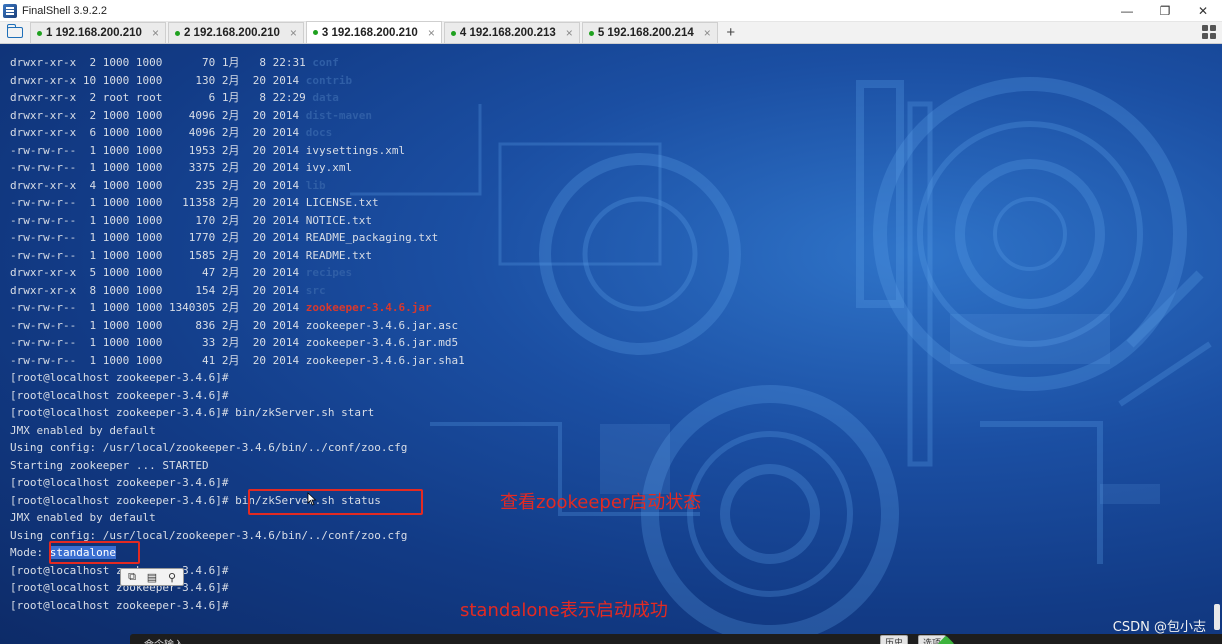 This screenshot has width=1222, height=644. I want to click on directory-name: dist-maven, so click(339, 115).